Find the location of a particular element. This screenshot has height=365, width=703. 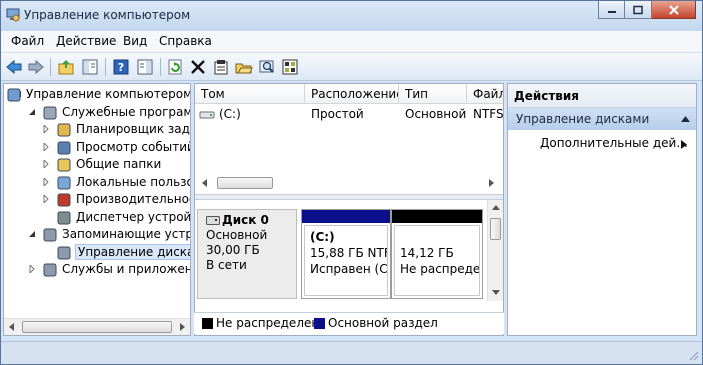

services-icon is located at coordinates (50, 270).